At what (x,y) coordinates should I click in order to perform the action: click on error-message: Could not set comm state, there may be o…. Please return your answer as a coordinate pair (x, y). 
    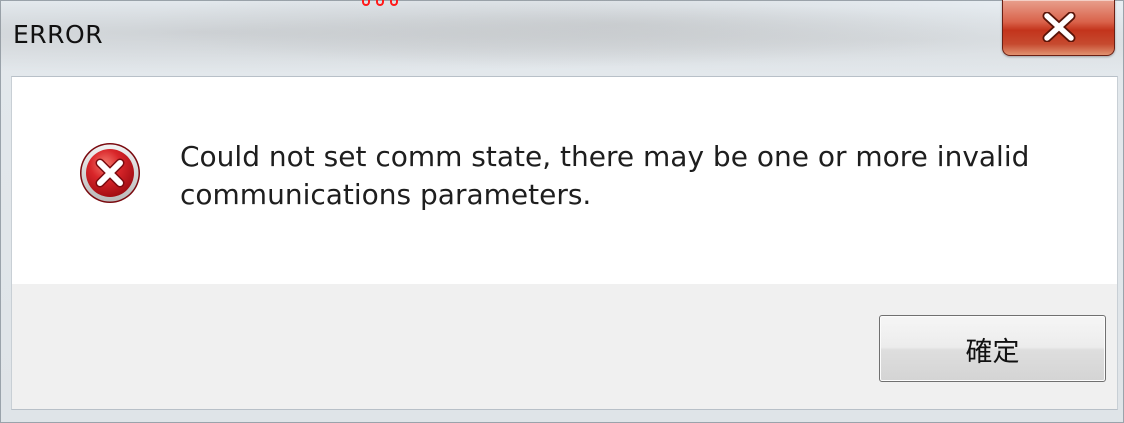
    Looking at the image, I should click on (605, 175).